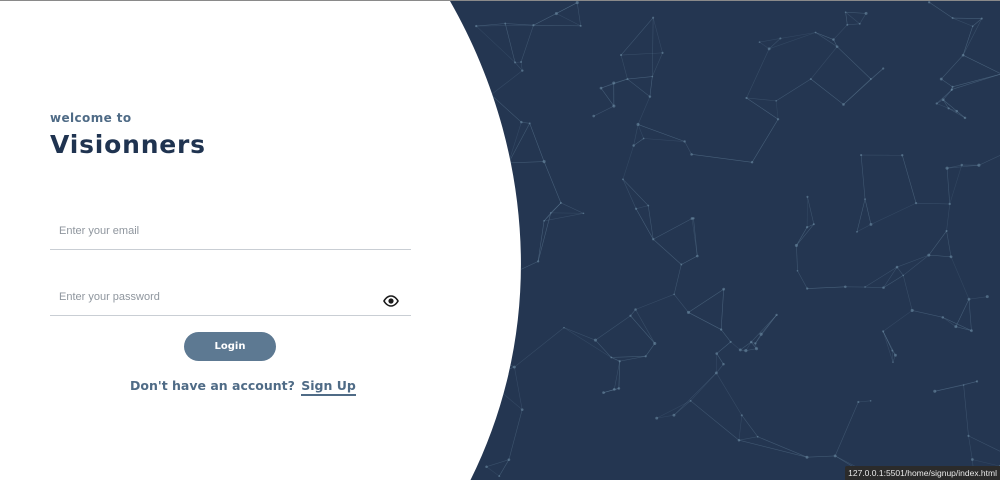 Image resolution: width=1000 pixels, height=480 pixels. What do you see at coordinates (230, 346) in the screenshot?
I see `login-button: Login` at bounding box center [230, 346].